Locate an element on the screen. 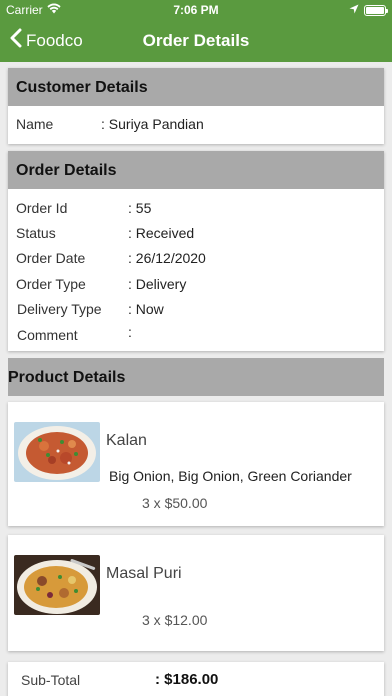  product-name: Kalan is located at coordinates (126, 440).